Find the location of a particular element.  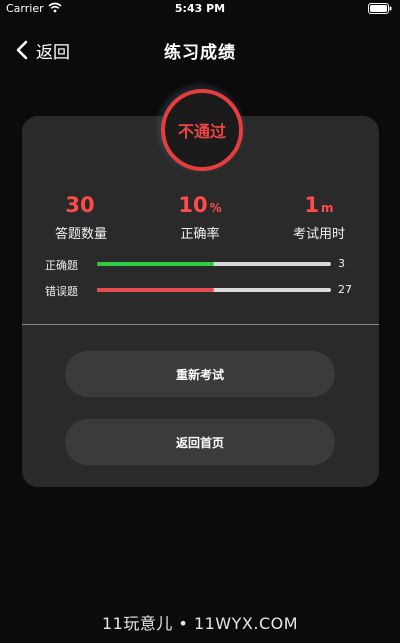

stat-value: 10% is located at coordinates (200, 206).